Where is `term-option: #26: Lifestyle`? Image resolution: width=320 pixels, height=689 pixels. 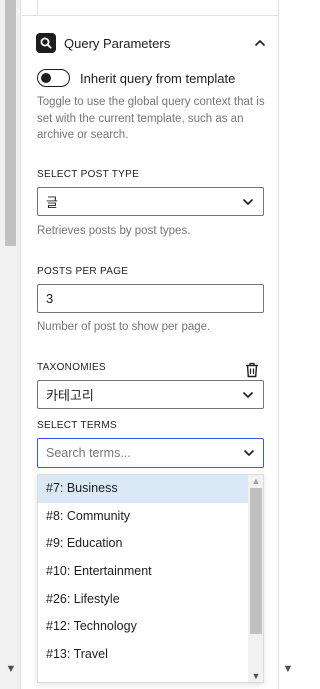
term-option: #26: Lifestyle is located at coordinates (143, 600).